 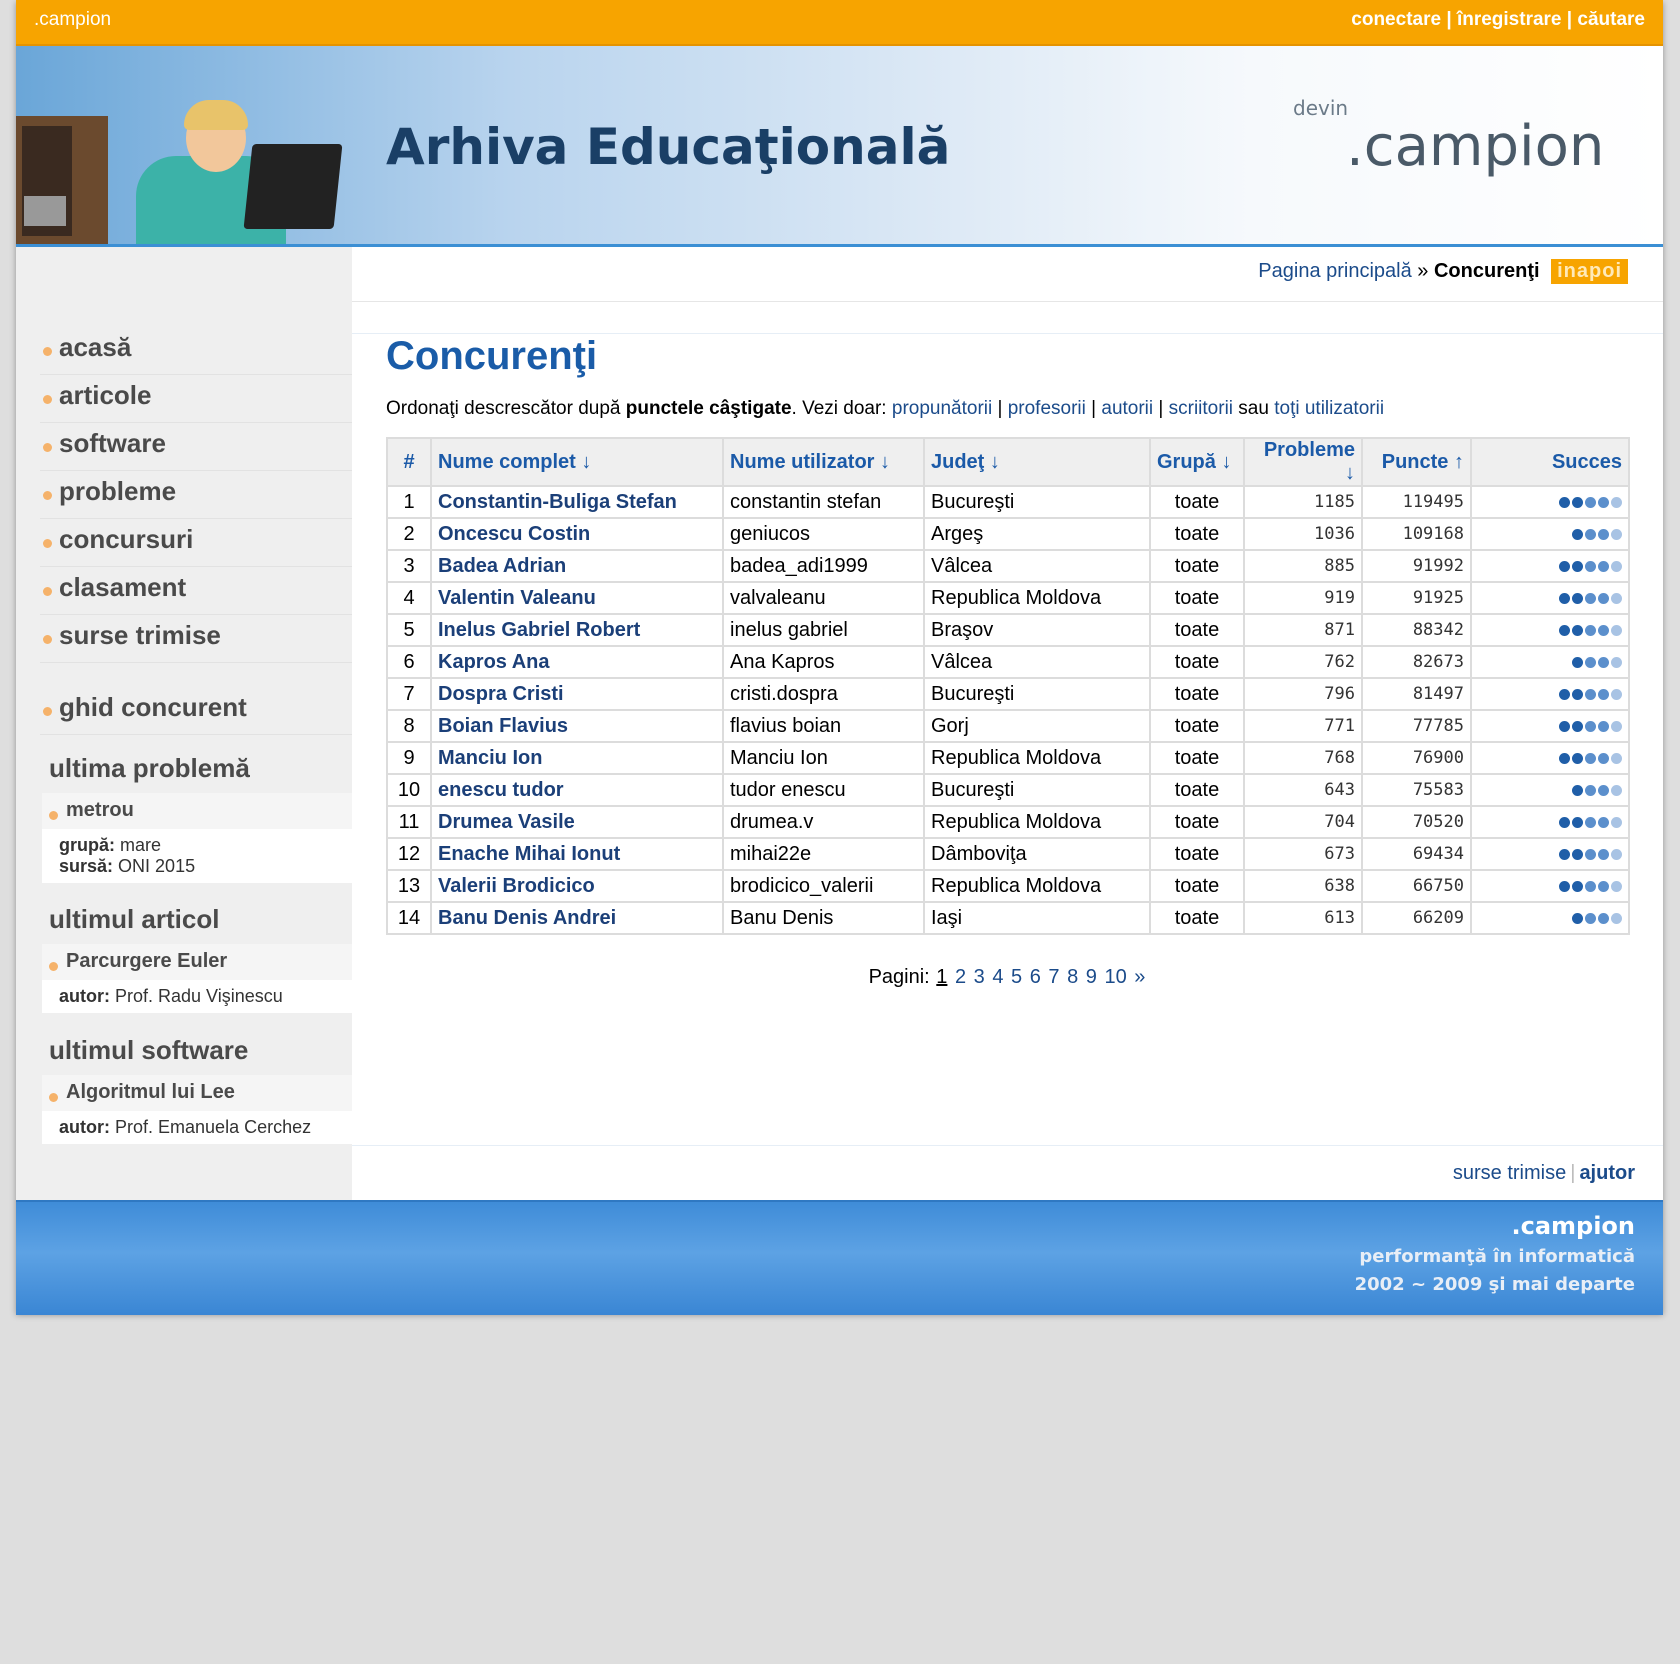 I want to click on back-button: inapoi, so click(x=1589, y=271).